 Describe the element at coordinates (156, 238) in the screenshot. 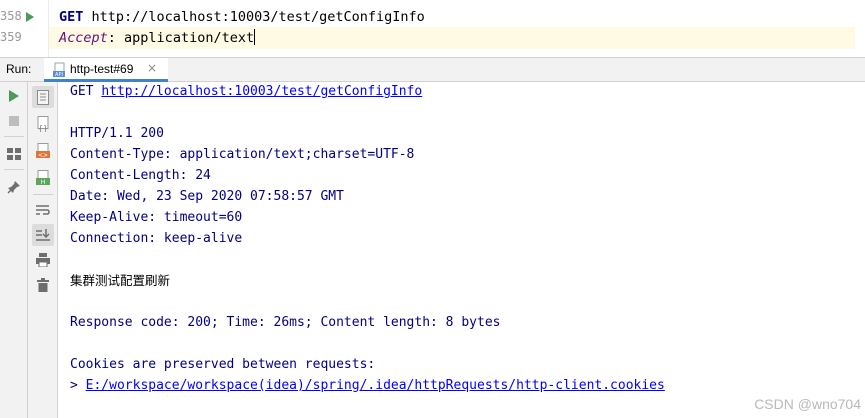

I see `response-header: Connection: keep-alive` at that location.